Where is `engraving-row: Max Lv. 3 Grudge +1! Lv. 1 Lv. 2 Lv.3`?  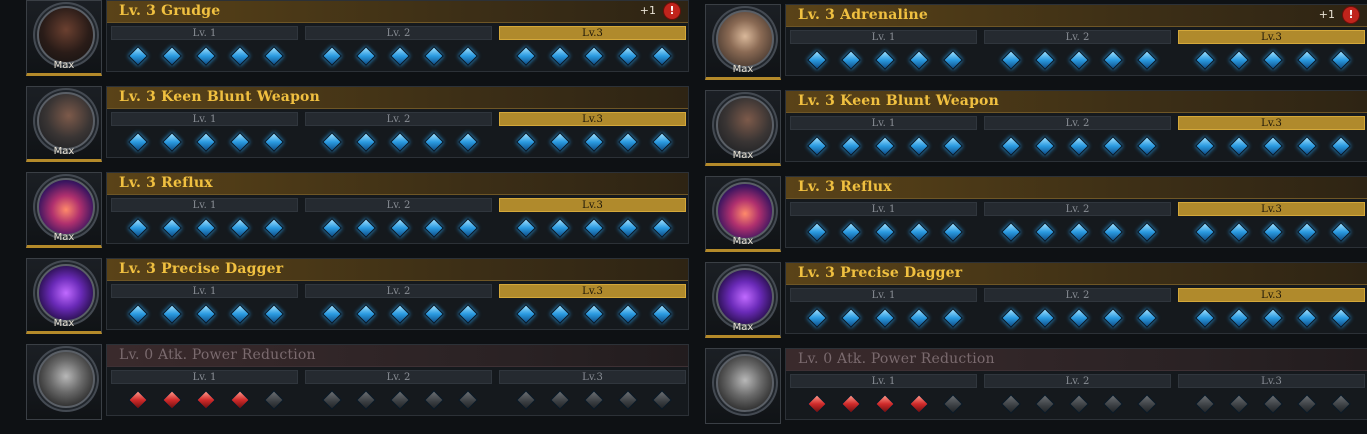
engraving-row: Max Lv. 3 Grudge +1! Lv. 1 Lv. 2 Lv.3 is located at coordinates (356, 43).